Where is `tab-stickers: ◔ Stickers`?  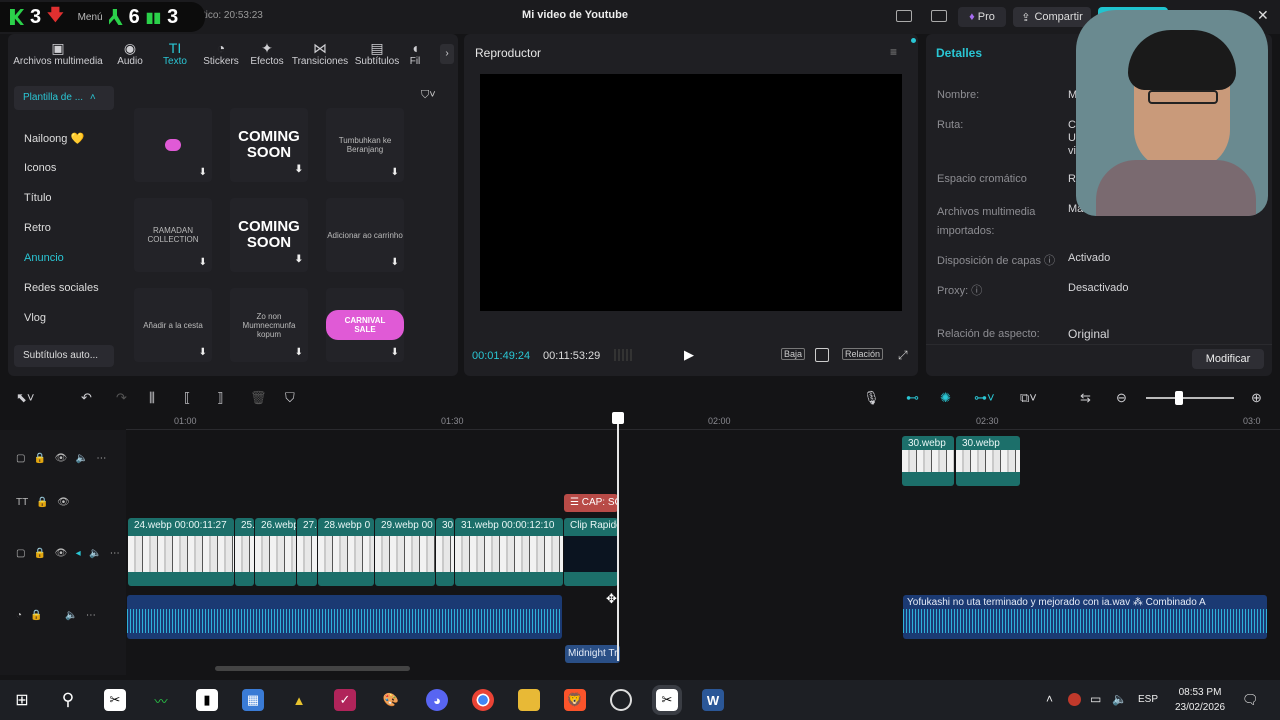
tab-stickers: ◔ Stickers is located at coordinates (221, 54).